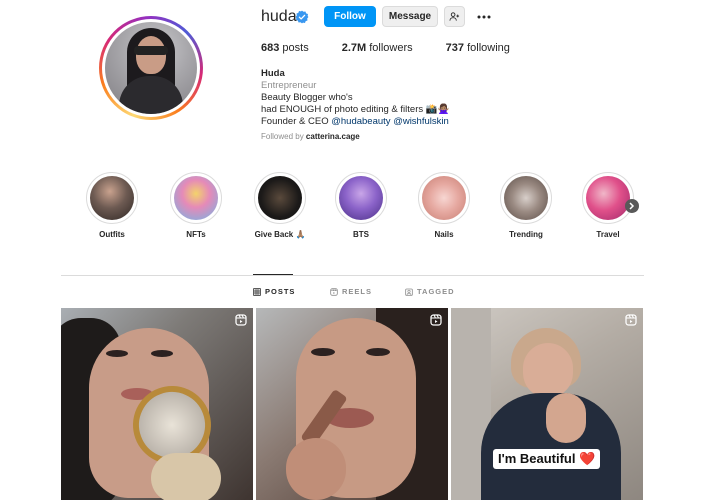 The image size is (706, 500). Describe the element at coordinates (295, 48) in the screenshot. I see `posts-label: posts` at that location.